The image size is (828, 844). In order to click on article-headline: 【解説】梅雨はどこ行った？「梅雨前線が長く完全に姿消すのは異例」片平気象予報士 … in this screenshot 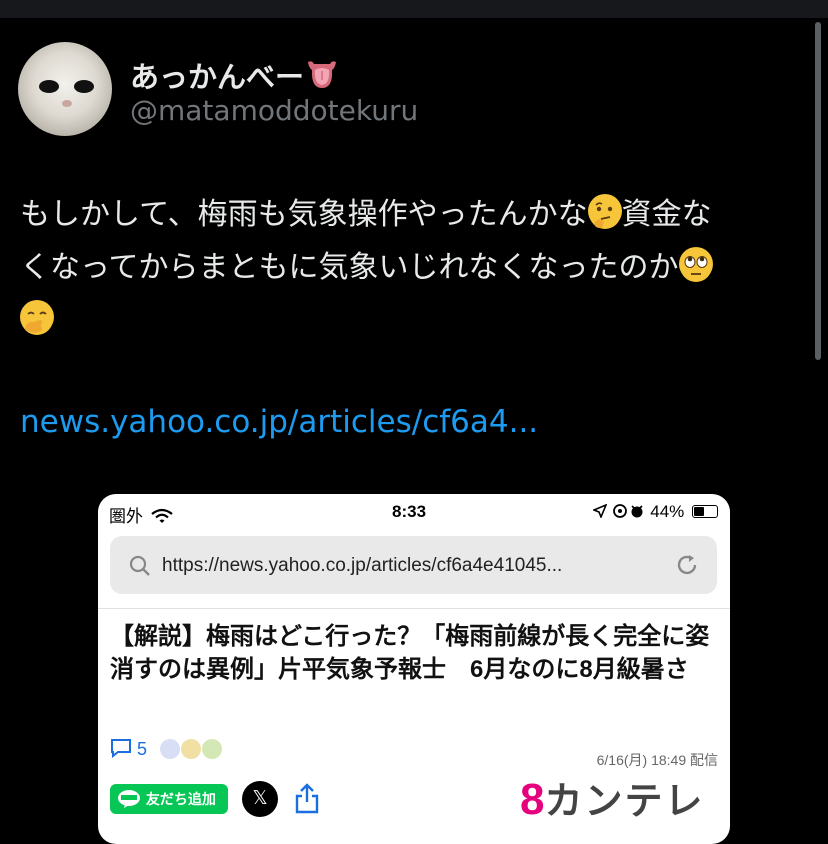, I will do `click(410, 653)`.